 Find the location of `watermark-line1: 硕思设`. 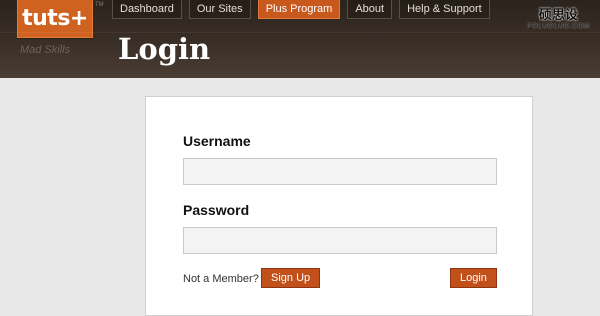

watermark-line1: 硕思设 is located at coordinates (558, 14).